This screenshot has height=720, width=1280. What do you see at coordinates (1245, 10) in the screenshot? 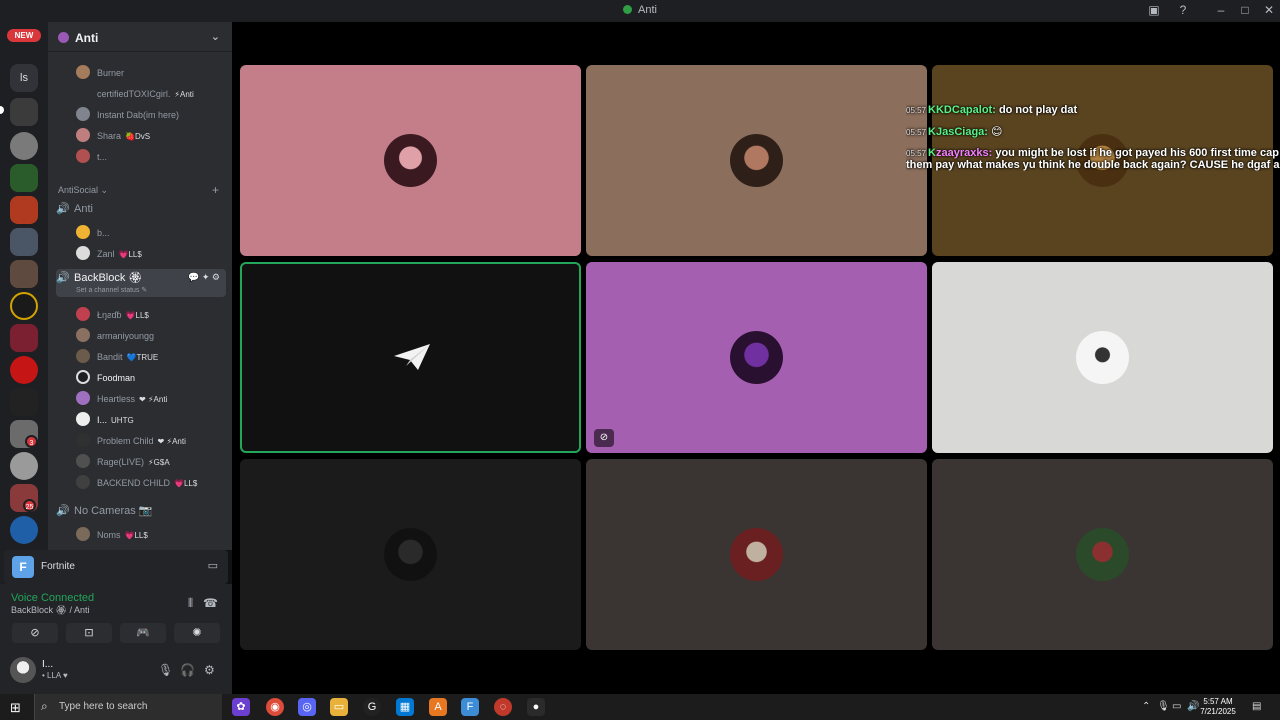
I see `maximize-button: □` at bounding box center [1245, 10].